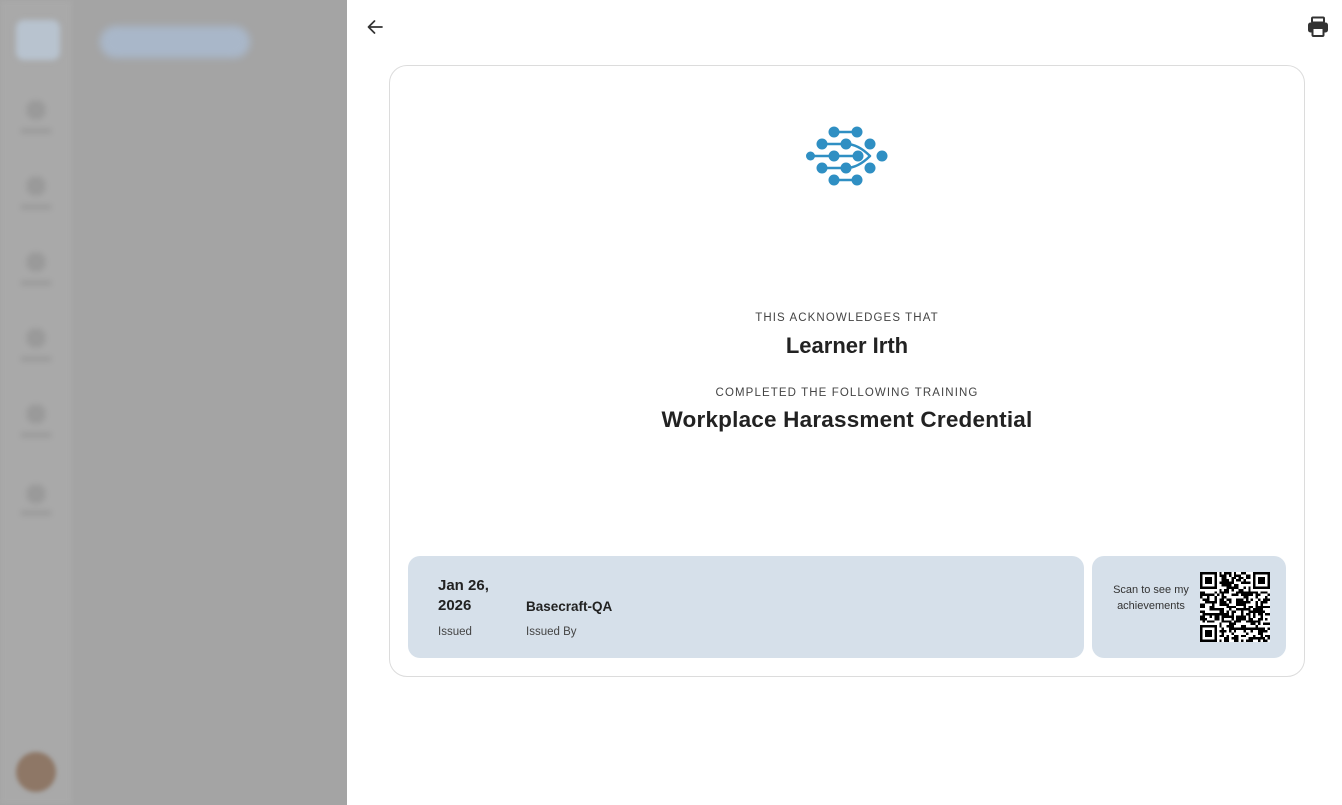 This screenshot has width=1342, height=805. I want to click on network-dots-logo, so click(847, 156).